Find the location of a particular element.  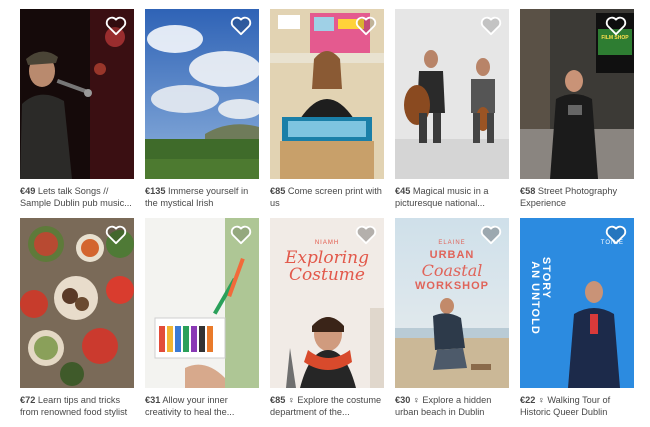

price-label: €58 is located at coordinates (528, 191).